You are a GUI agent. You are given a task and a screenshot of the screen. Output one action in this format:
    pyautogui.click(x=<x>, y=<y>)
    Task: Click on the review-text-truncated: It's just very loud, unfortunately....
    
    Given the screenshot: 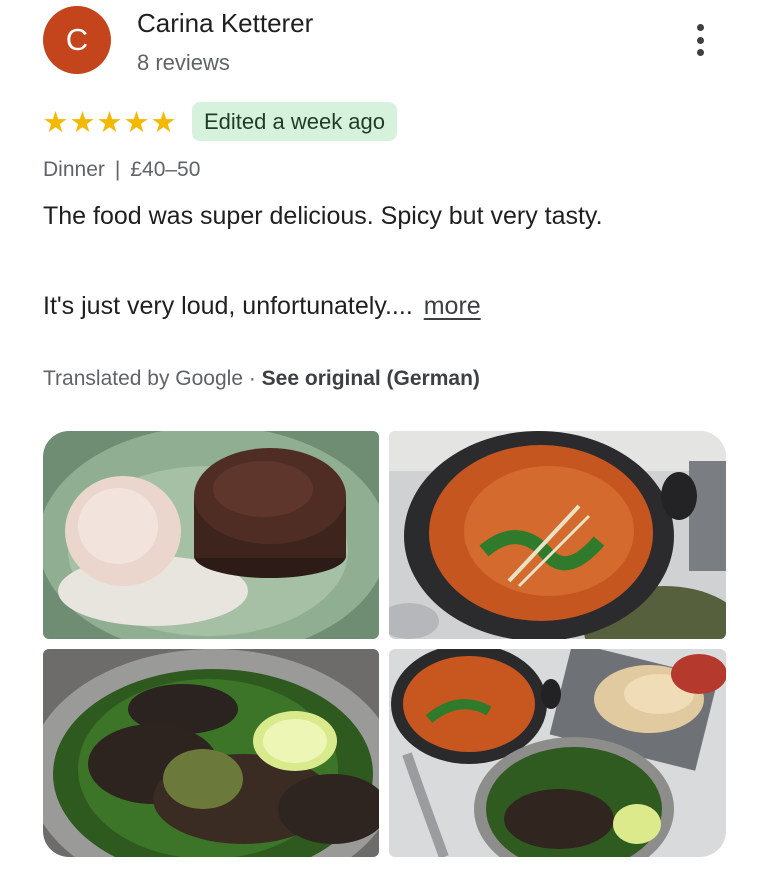 What is the action you would take?
    pyautogui.click(x=228, y=306)
    